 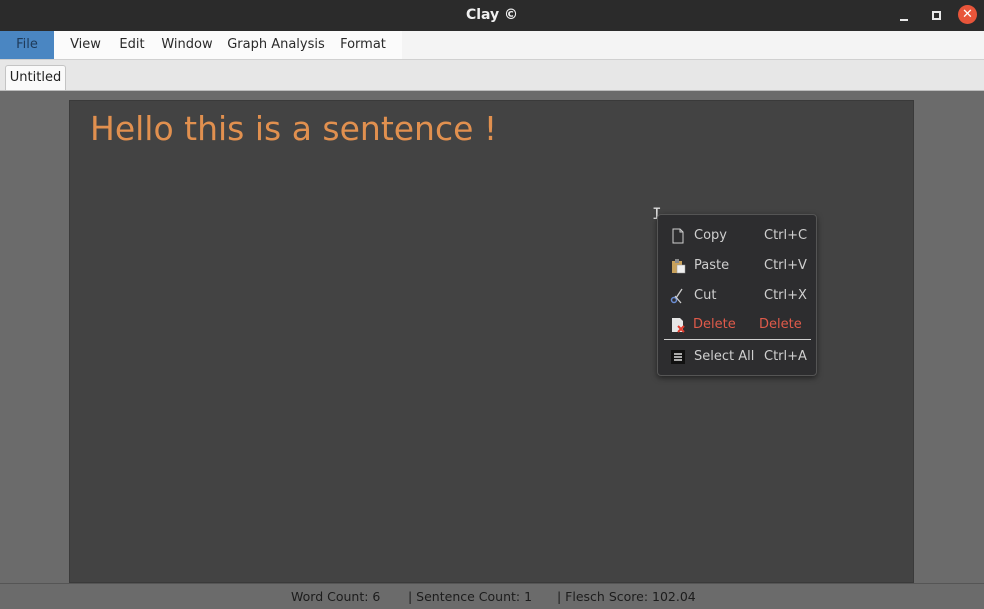 What do you see at coordinates (492, 75) in the screenshot?
I see `tab-bar: Untitled` at bounding box center [492, 75].